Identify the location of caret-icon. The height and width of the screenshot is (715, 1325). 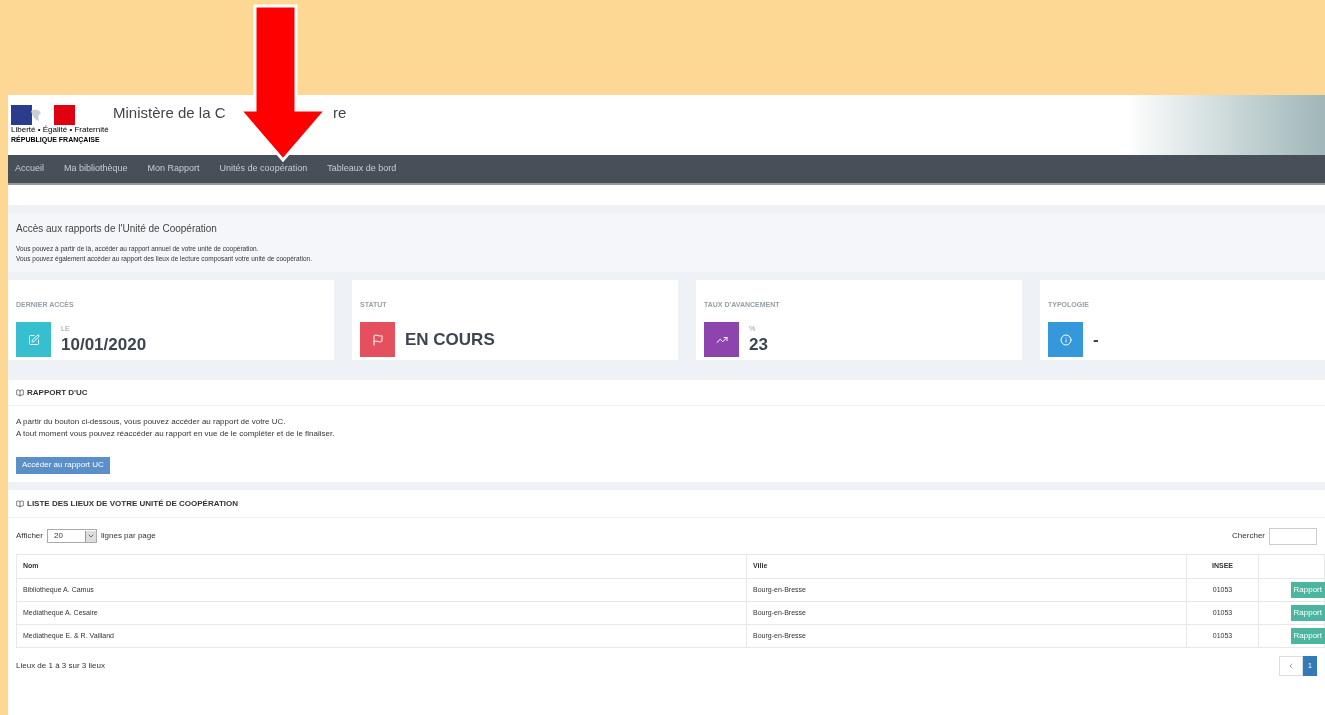
(91, 536).